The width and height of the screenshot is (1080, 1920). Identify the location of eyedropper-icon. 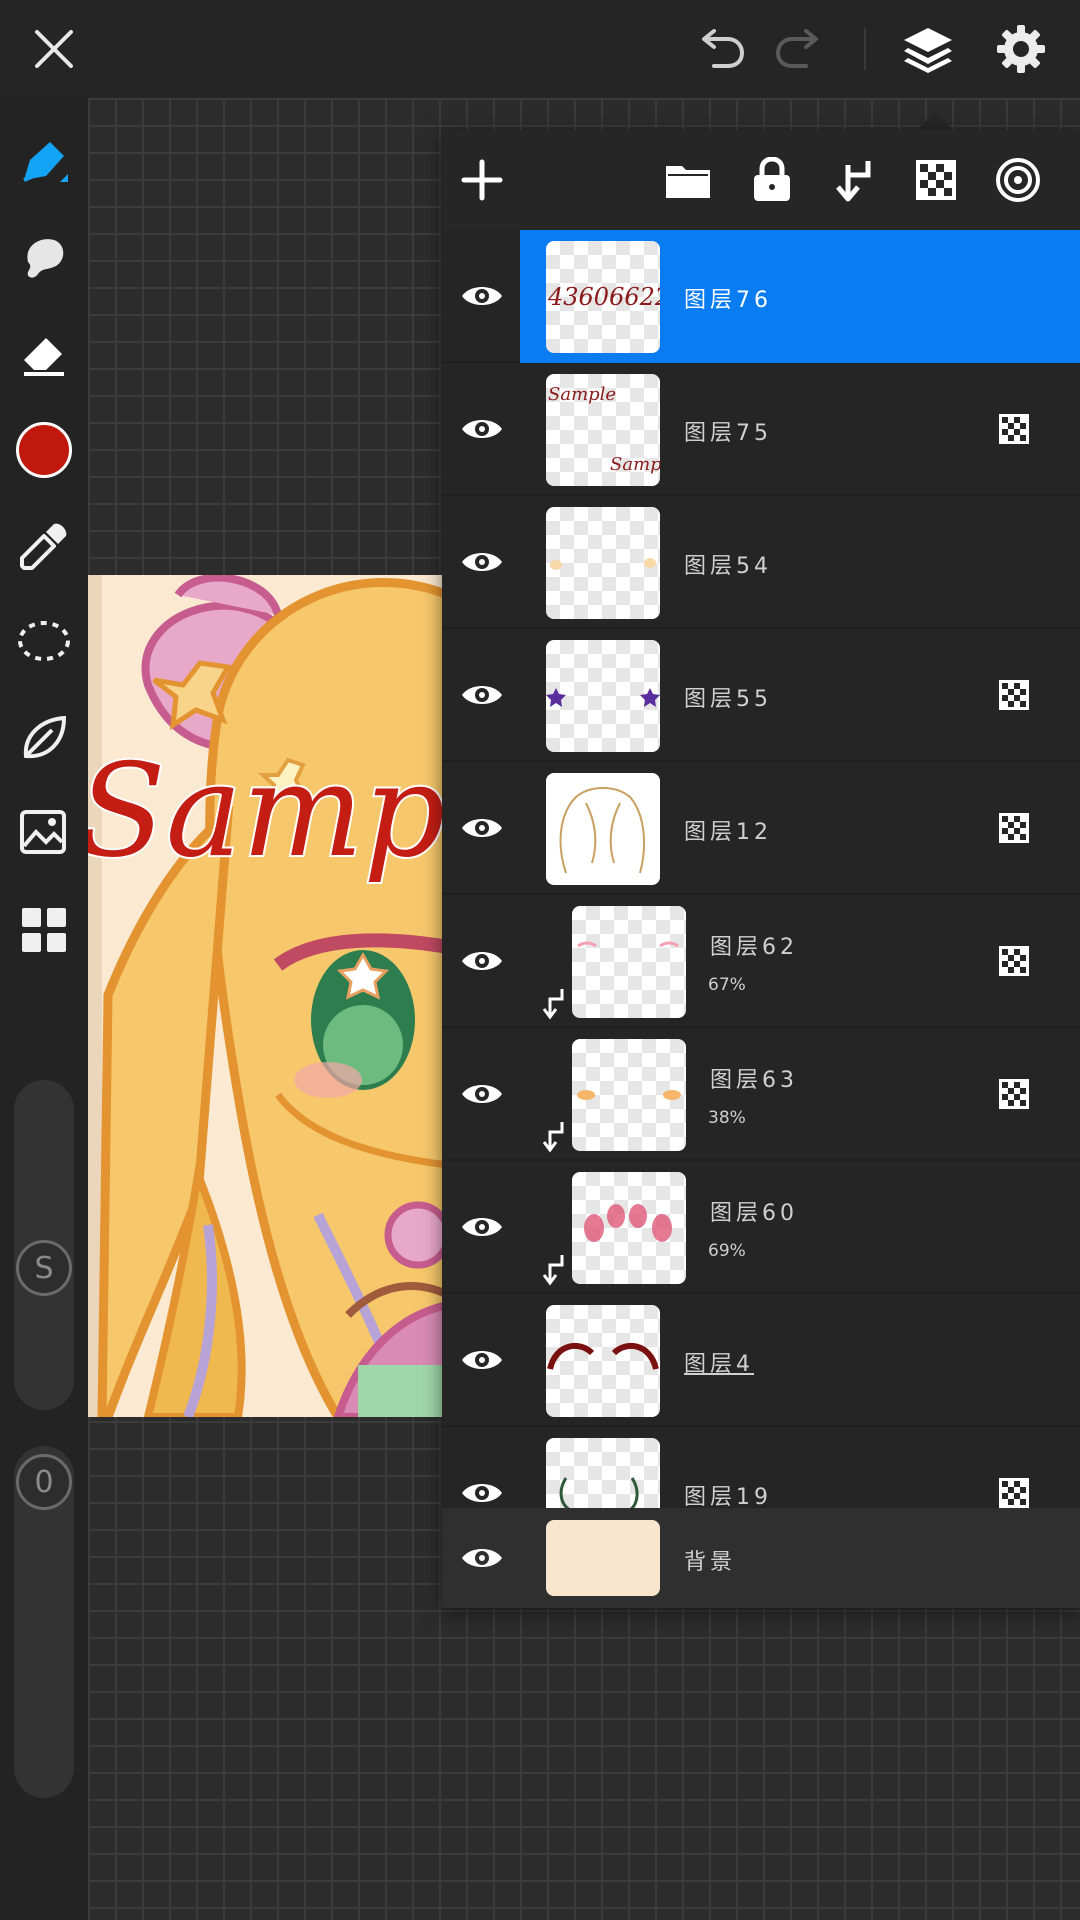
(44, 546).